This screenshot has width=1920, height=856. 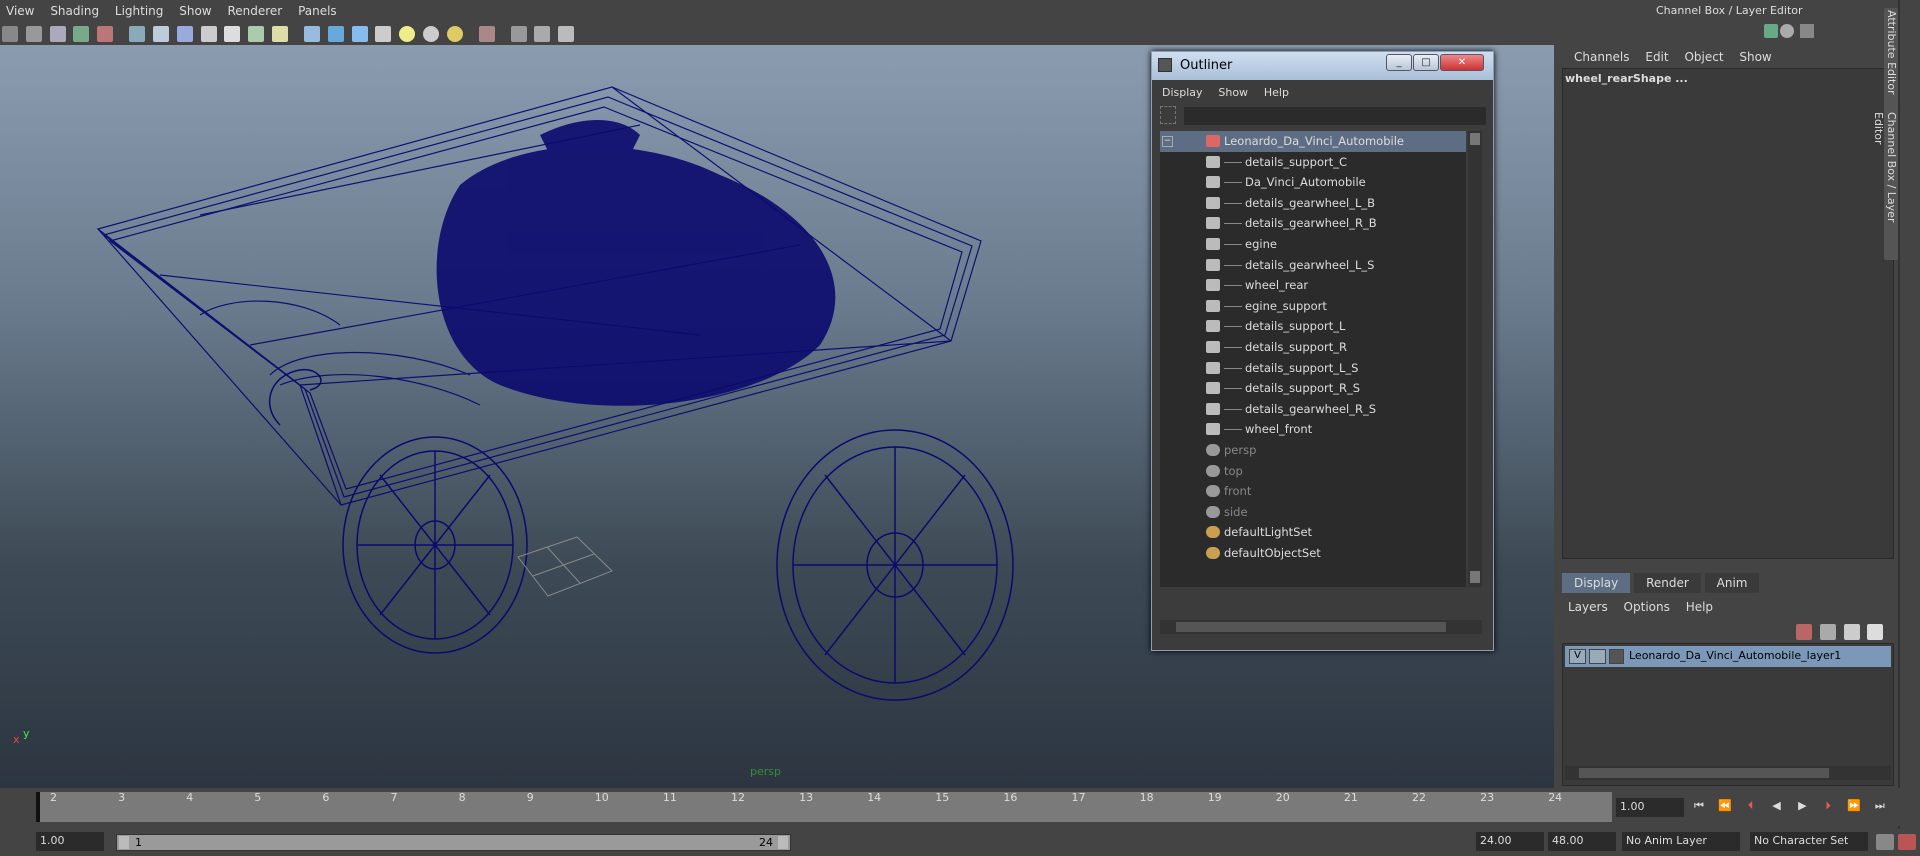 I want to click on new-layer-selected-icon, so click(x=1875, y=632).